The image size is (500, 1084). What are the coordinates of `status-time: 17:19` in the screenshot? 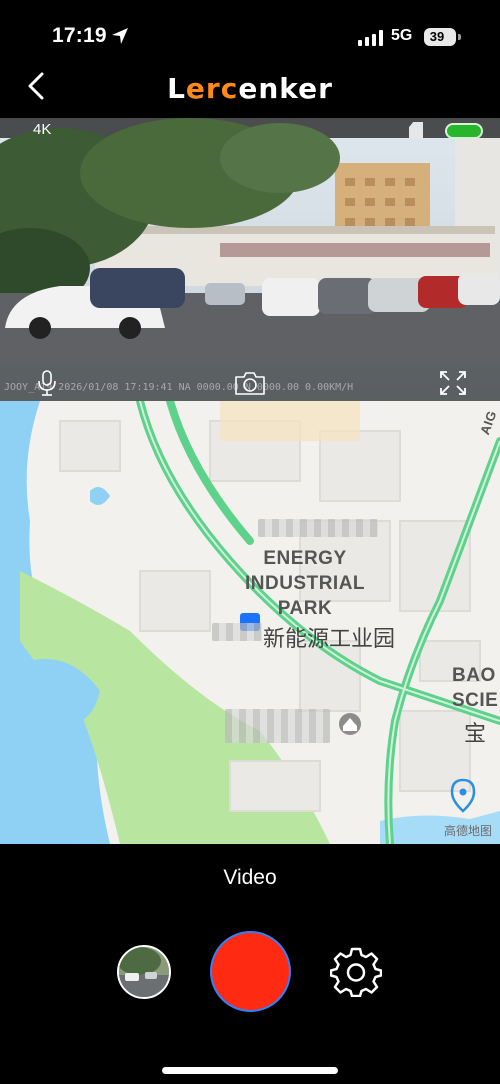 It's located at (79, 35).